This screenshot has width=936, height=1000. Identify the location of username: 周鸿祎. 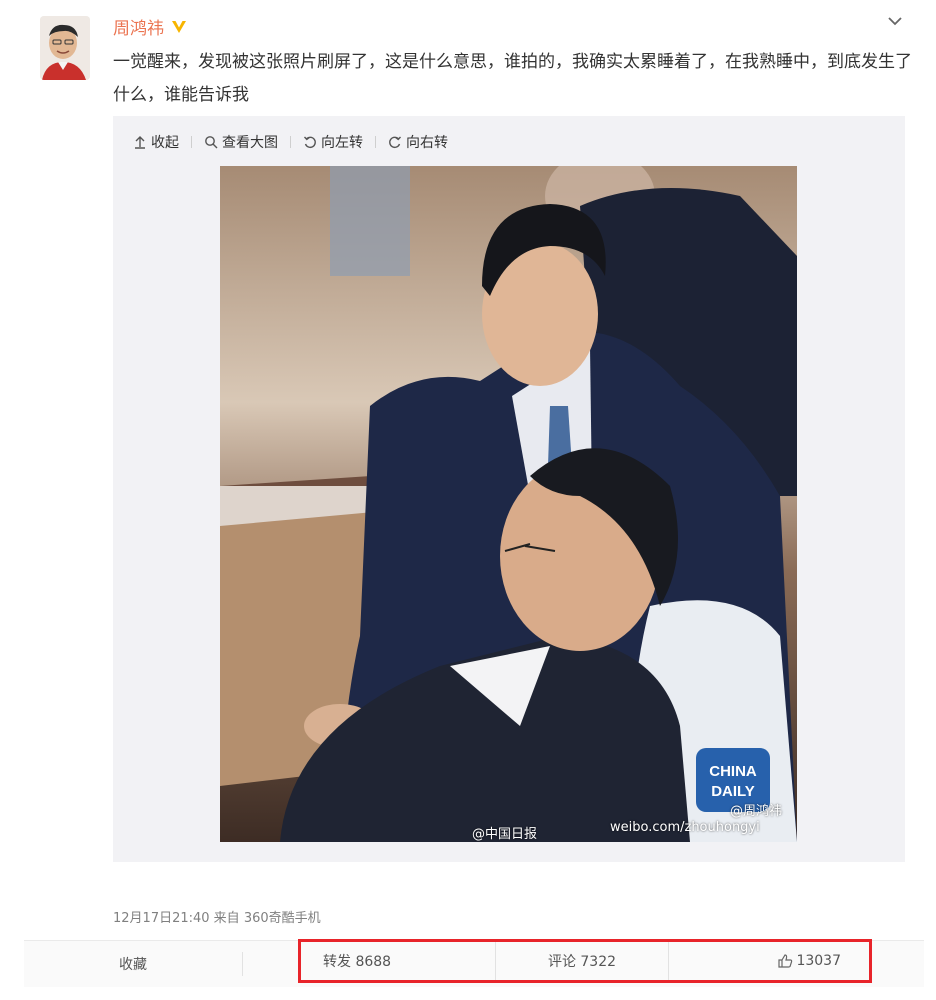
(150, 26).